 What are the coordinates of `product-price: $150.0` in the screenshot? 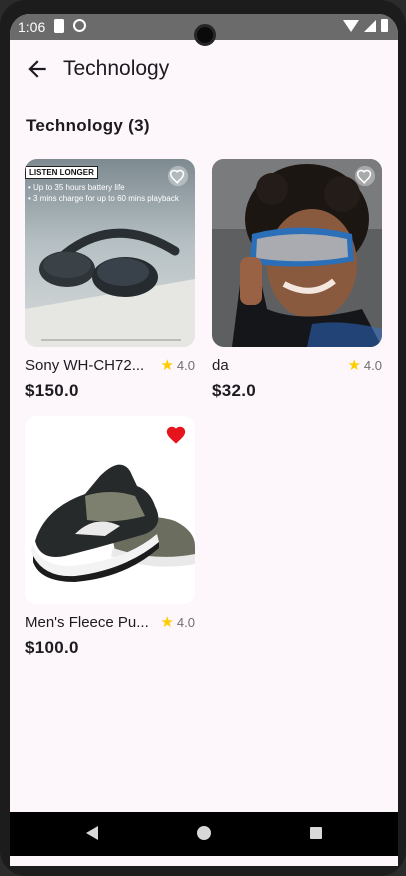 It's located at (52, 390).